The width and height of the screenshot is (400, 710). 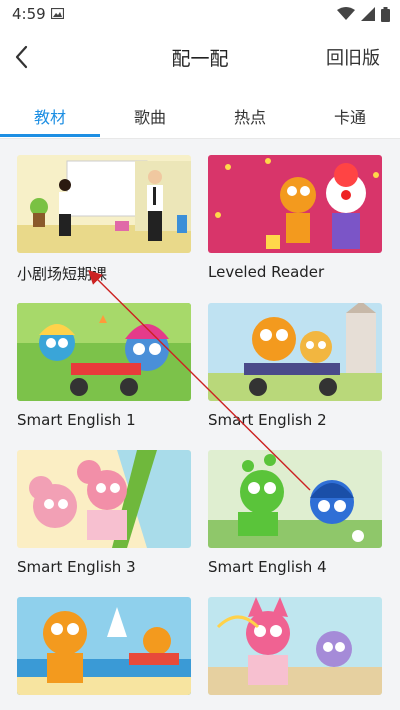 What do you see at coordinates (62, 274) in the screenshot?
I see `card-title: 小剧场短期课` at bounding box center [62, 274].